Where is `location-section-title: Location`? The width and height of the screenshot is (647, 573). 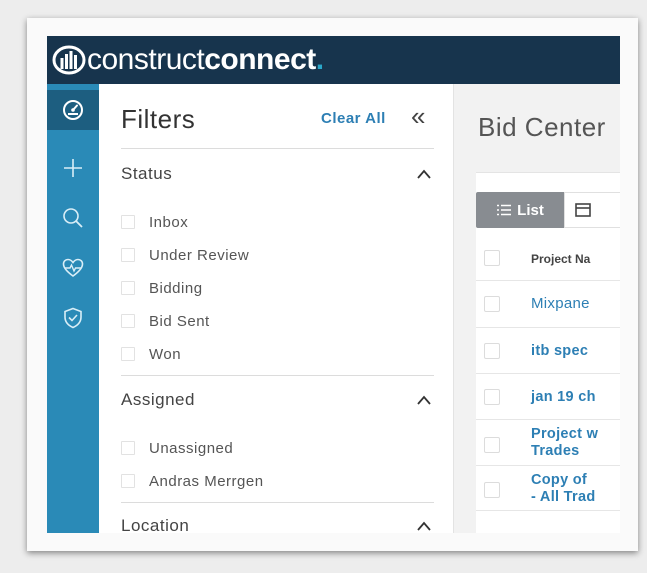 location-section-title: Location is located at coordinates (155, 524).